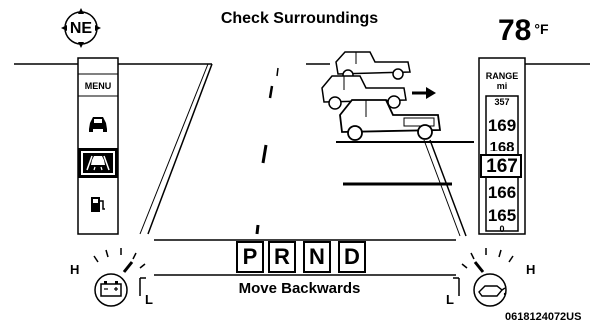 Image resolution: width=599 pixels, height=330 pixels. Describe the element at coordinates (282, 257) in the screenshot. I see `gear-reverse: R` at that location.